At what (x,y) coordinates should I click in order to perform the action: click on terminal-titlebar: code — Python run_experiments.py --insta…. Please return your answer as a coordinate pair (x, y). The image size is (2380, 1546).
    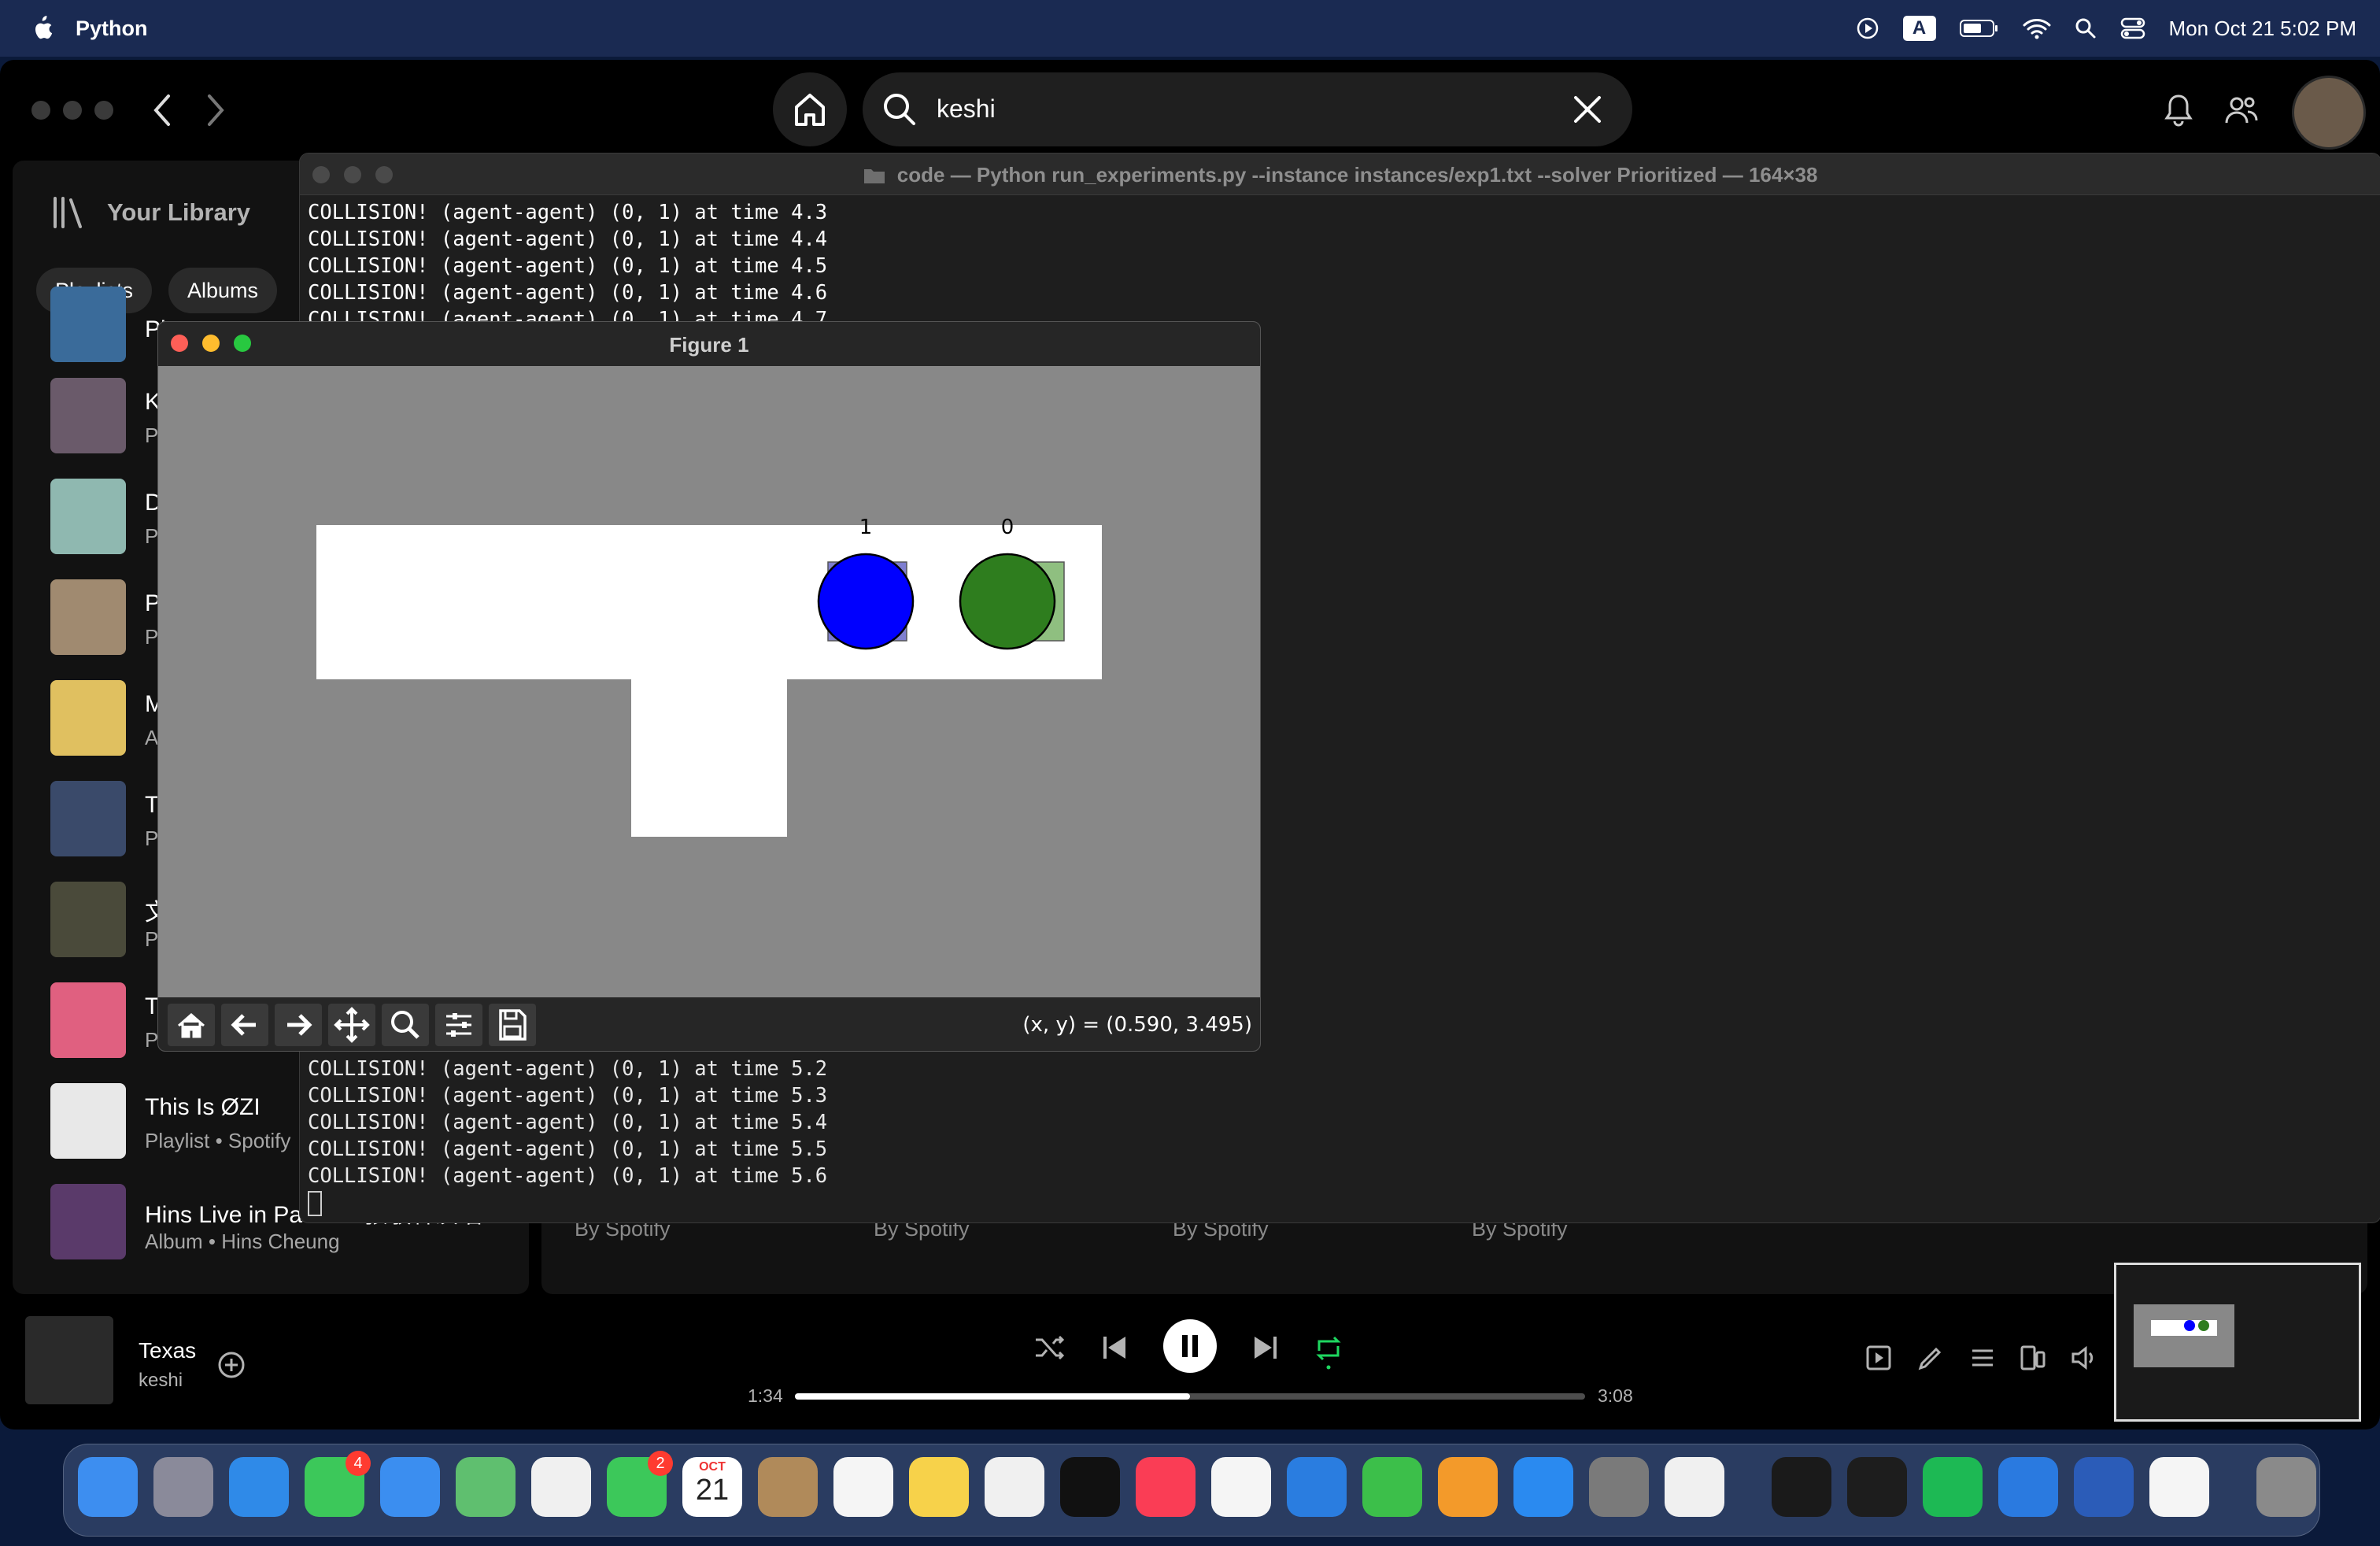
    Looking at the image, I should click on (1340, 174).